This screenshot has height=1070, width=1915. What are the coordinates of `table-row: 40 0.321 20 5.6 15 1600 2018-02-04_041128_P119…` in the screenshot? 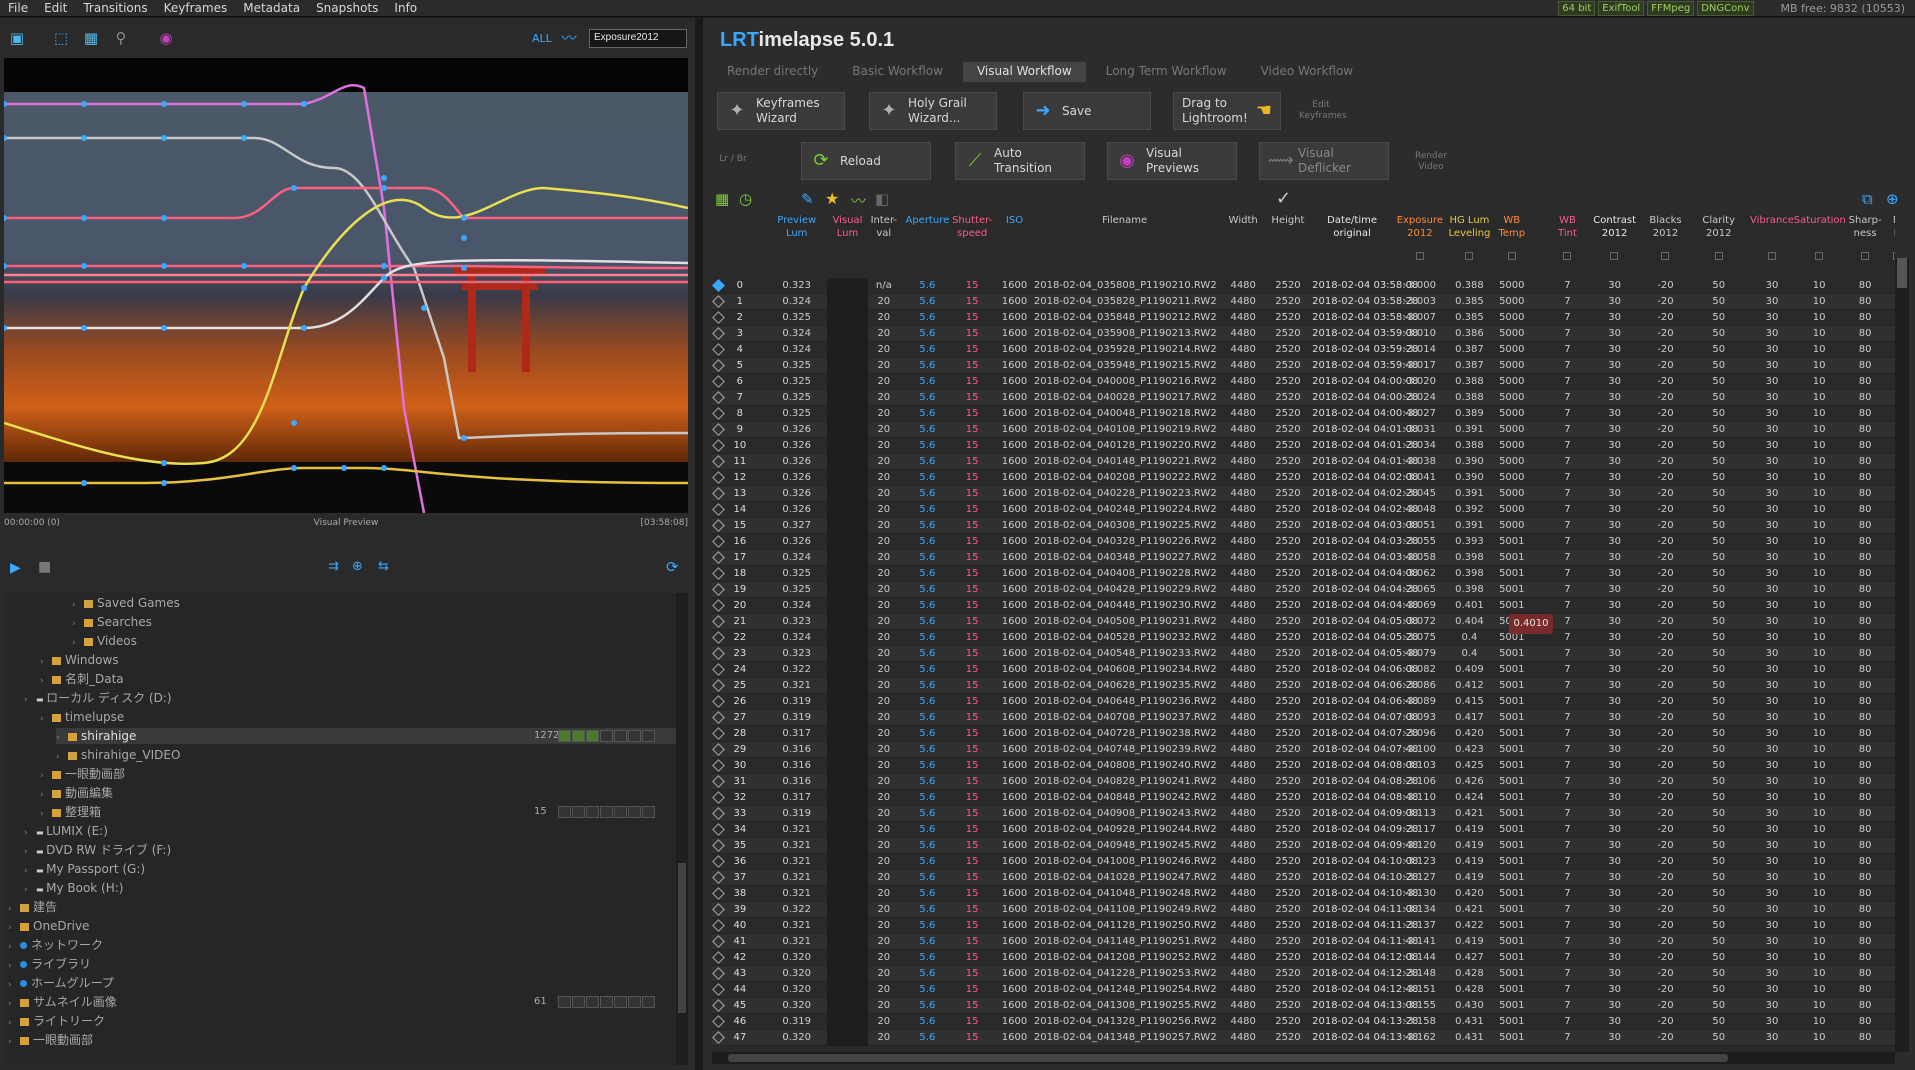 It's located at (1303, 926).